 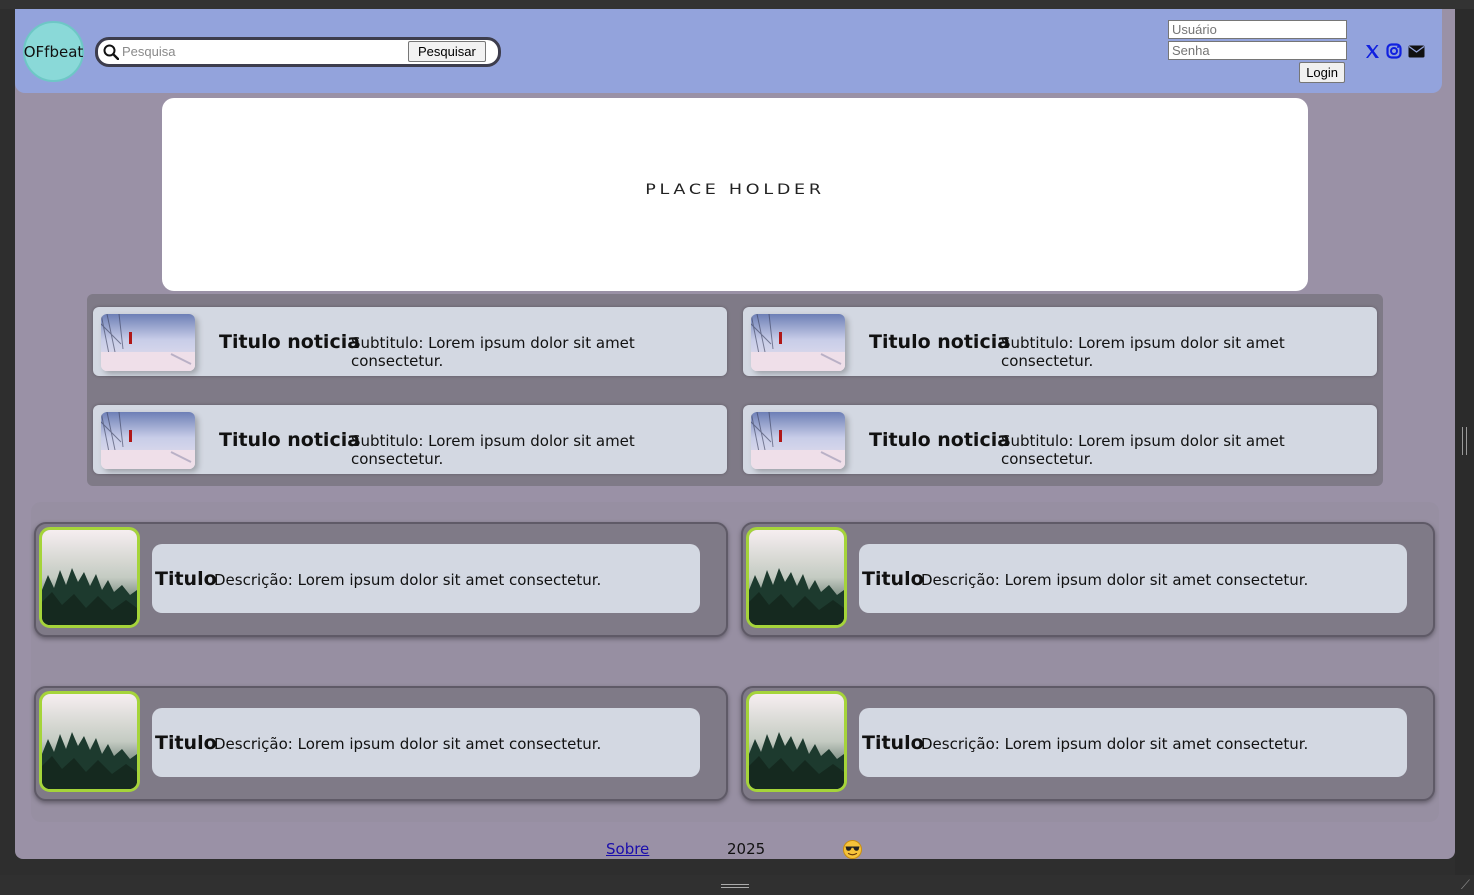 What do you see at coordinates (737, 4) in the screenshot?
I see `window-top-edge` at bounding box center [737, 4].